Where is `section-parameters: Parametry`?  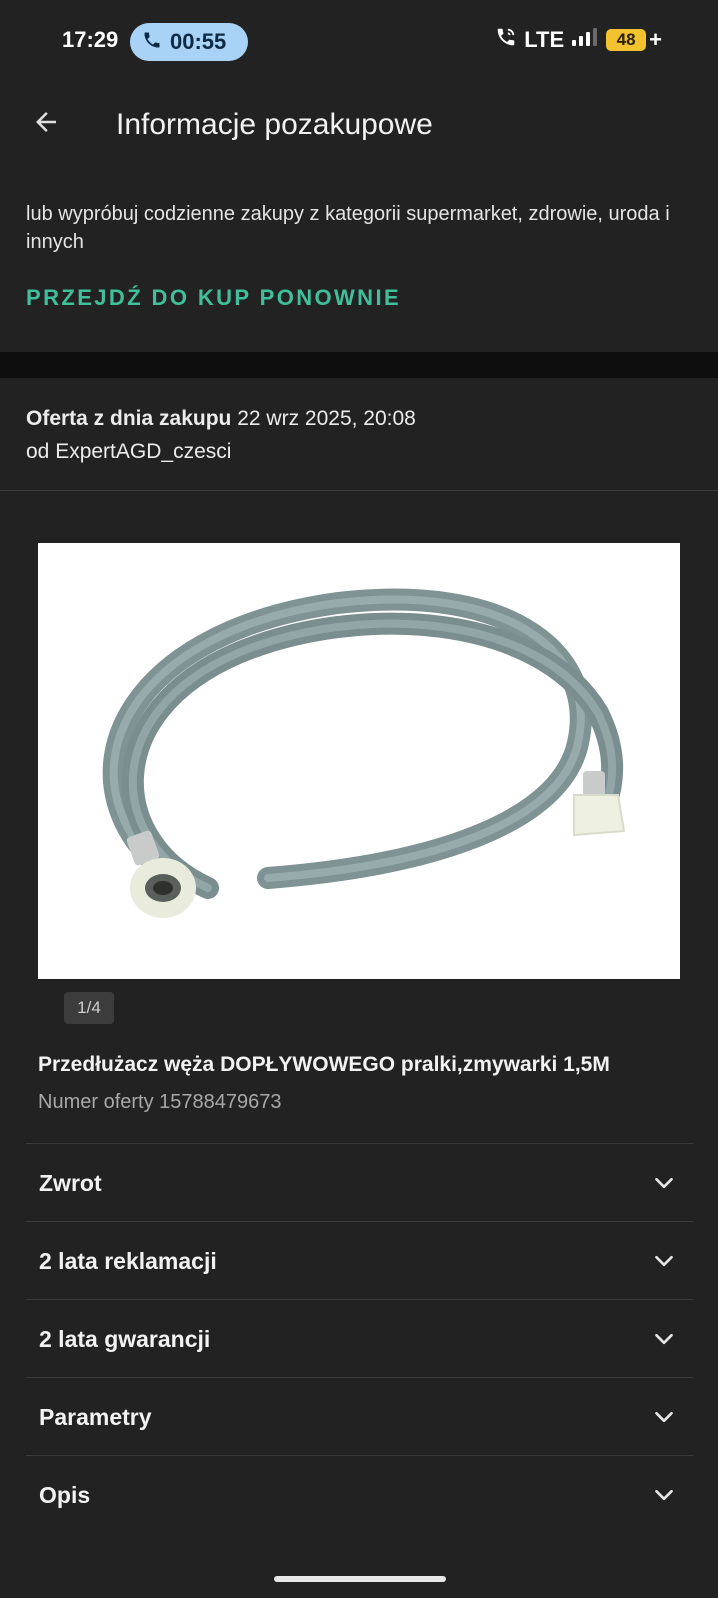
section-parameters: Parametry is located at coordinates (359, 1416).